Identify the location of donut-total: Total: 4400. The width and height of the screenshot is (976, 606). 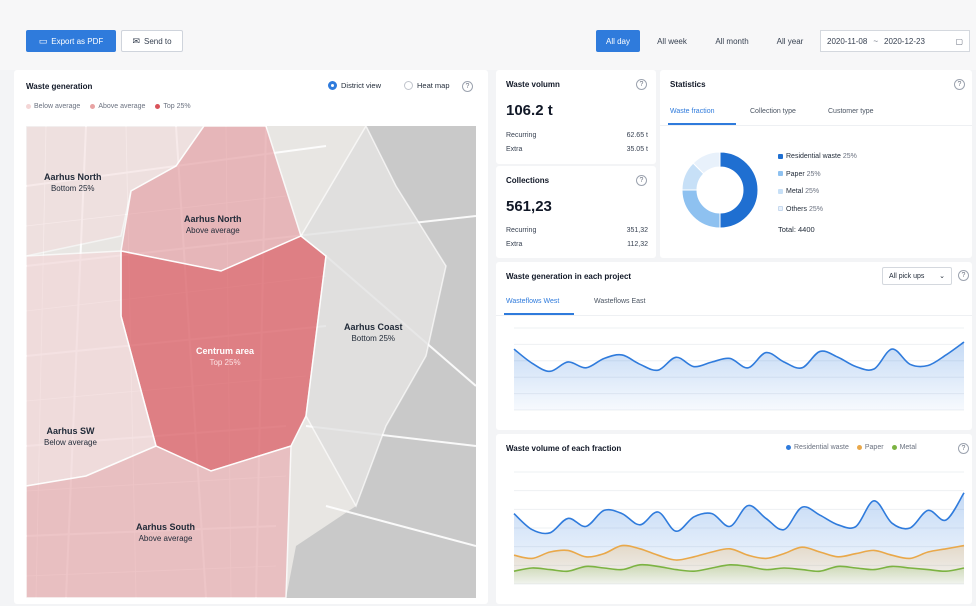
(796, 229).